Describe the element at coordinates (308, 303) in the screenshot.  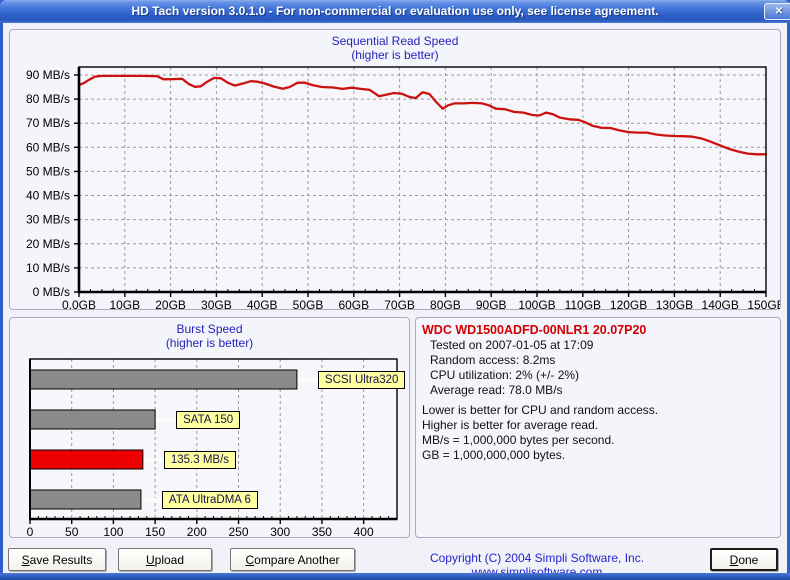
I see `svg-text: 50GB` at that location.